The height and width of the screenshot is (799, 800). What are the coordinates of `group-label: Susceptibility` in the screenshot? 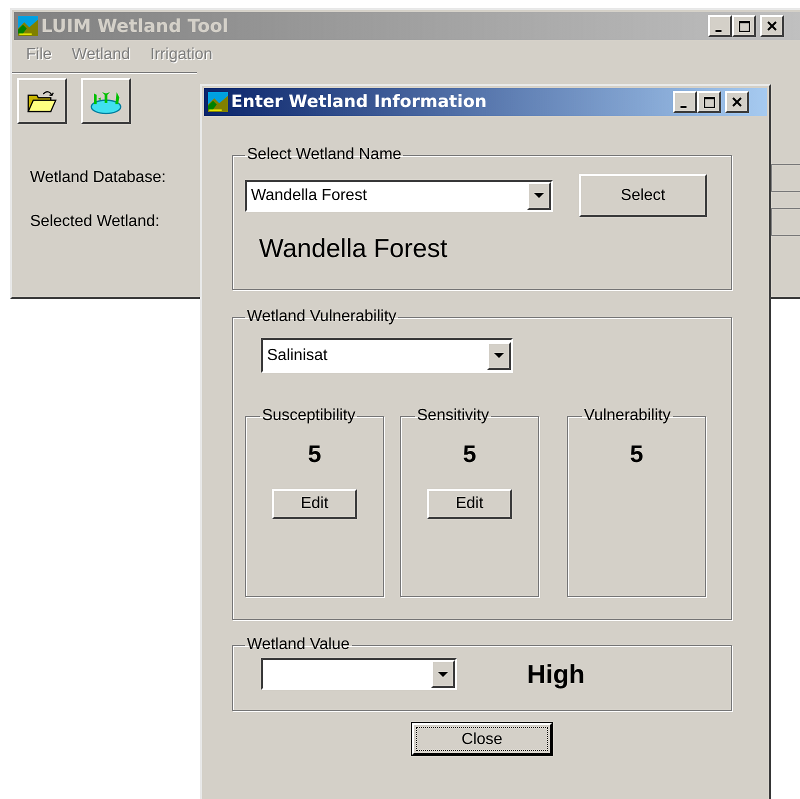 It's located at (308, 416).